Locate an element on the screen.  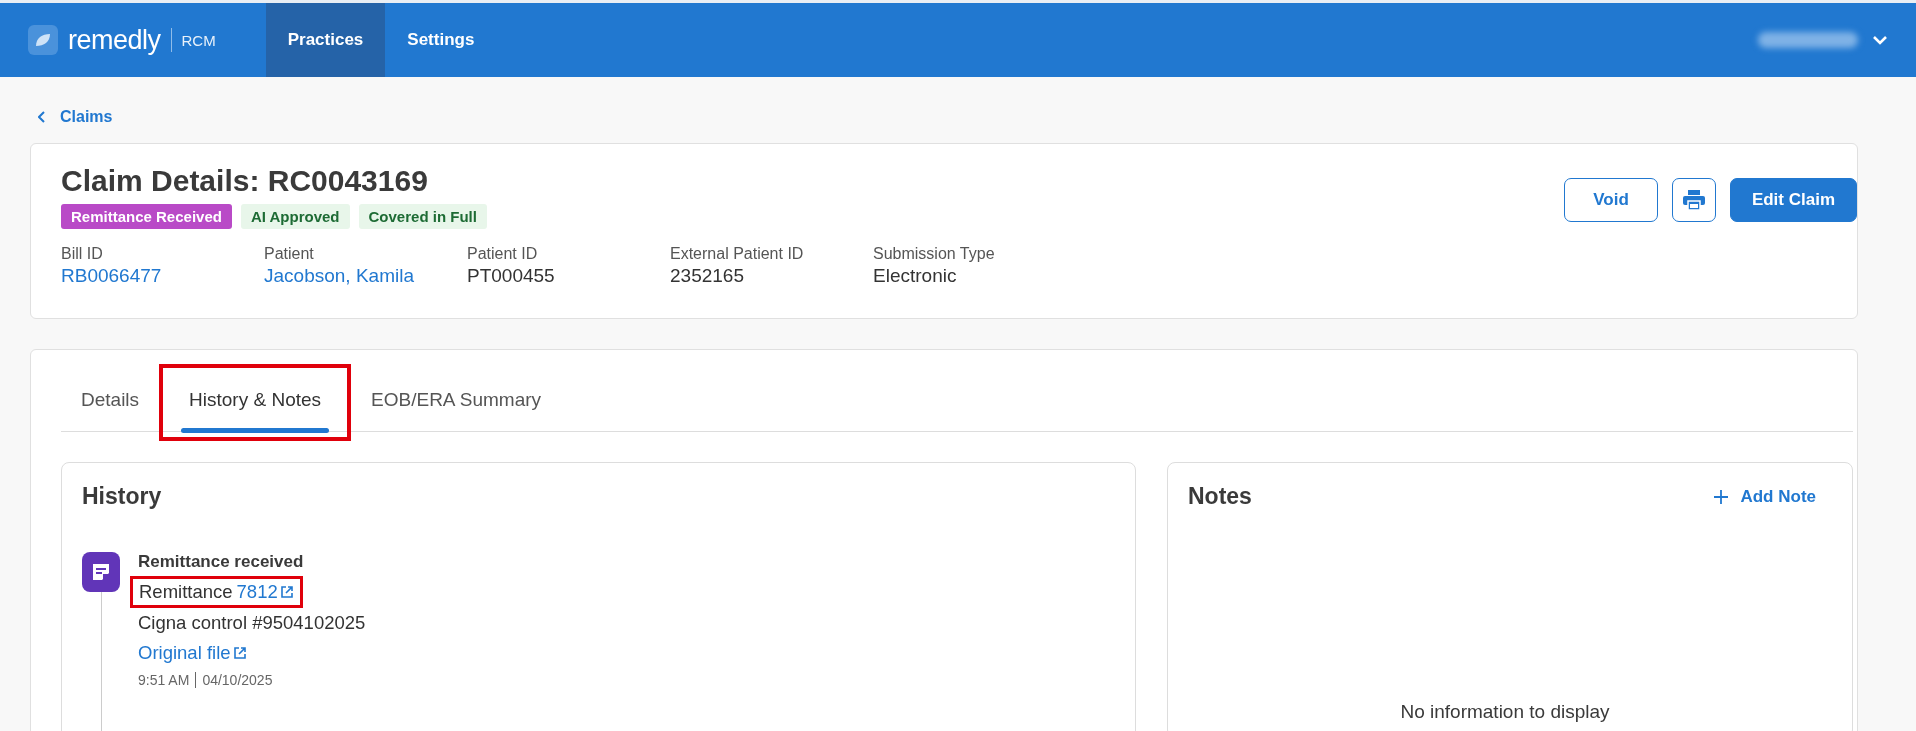
nav-tab: Practices is located at coordinates (325, 40).